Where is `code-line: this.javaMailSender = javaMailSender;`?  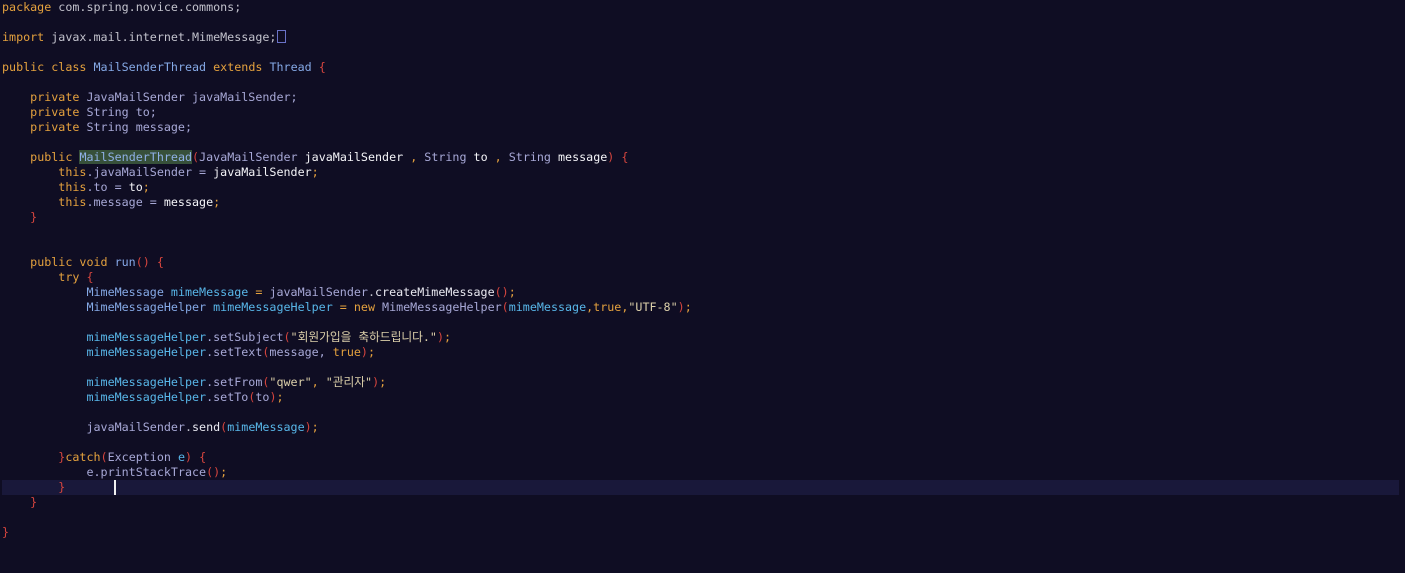
code-line: this.javaMailSender = javaMailSender; is located at coordinates (160, 172).